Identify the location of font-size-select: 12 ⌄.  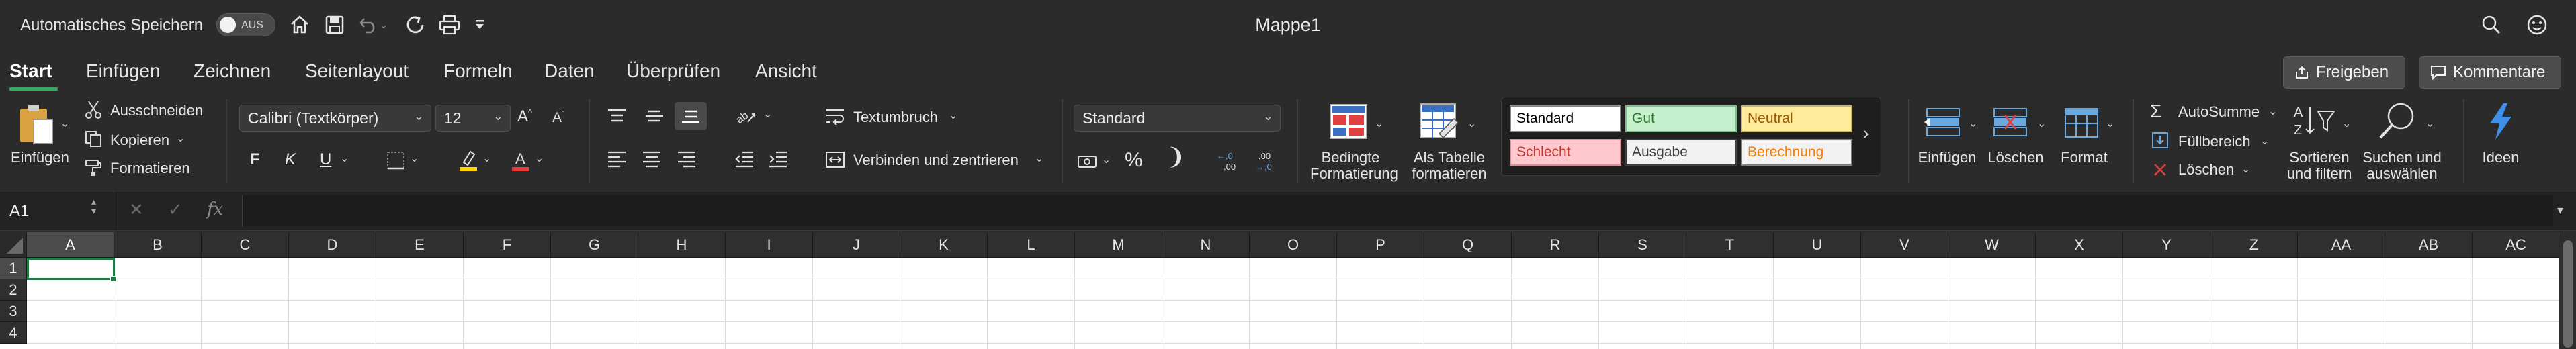
(473, 118).